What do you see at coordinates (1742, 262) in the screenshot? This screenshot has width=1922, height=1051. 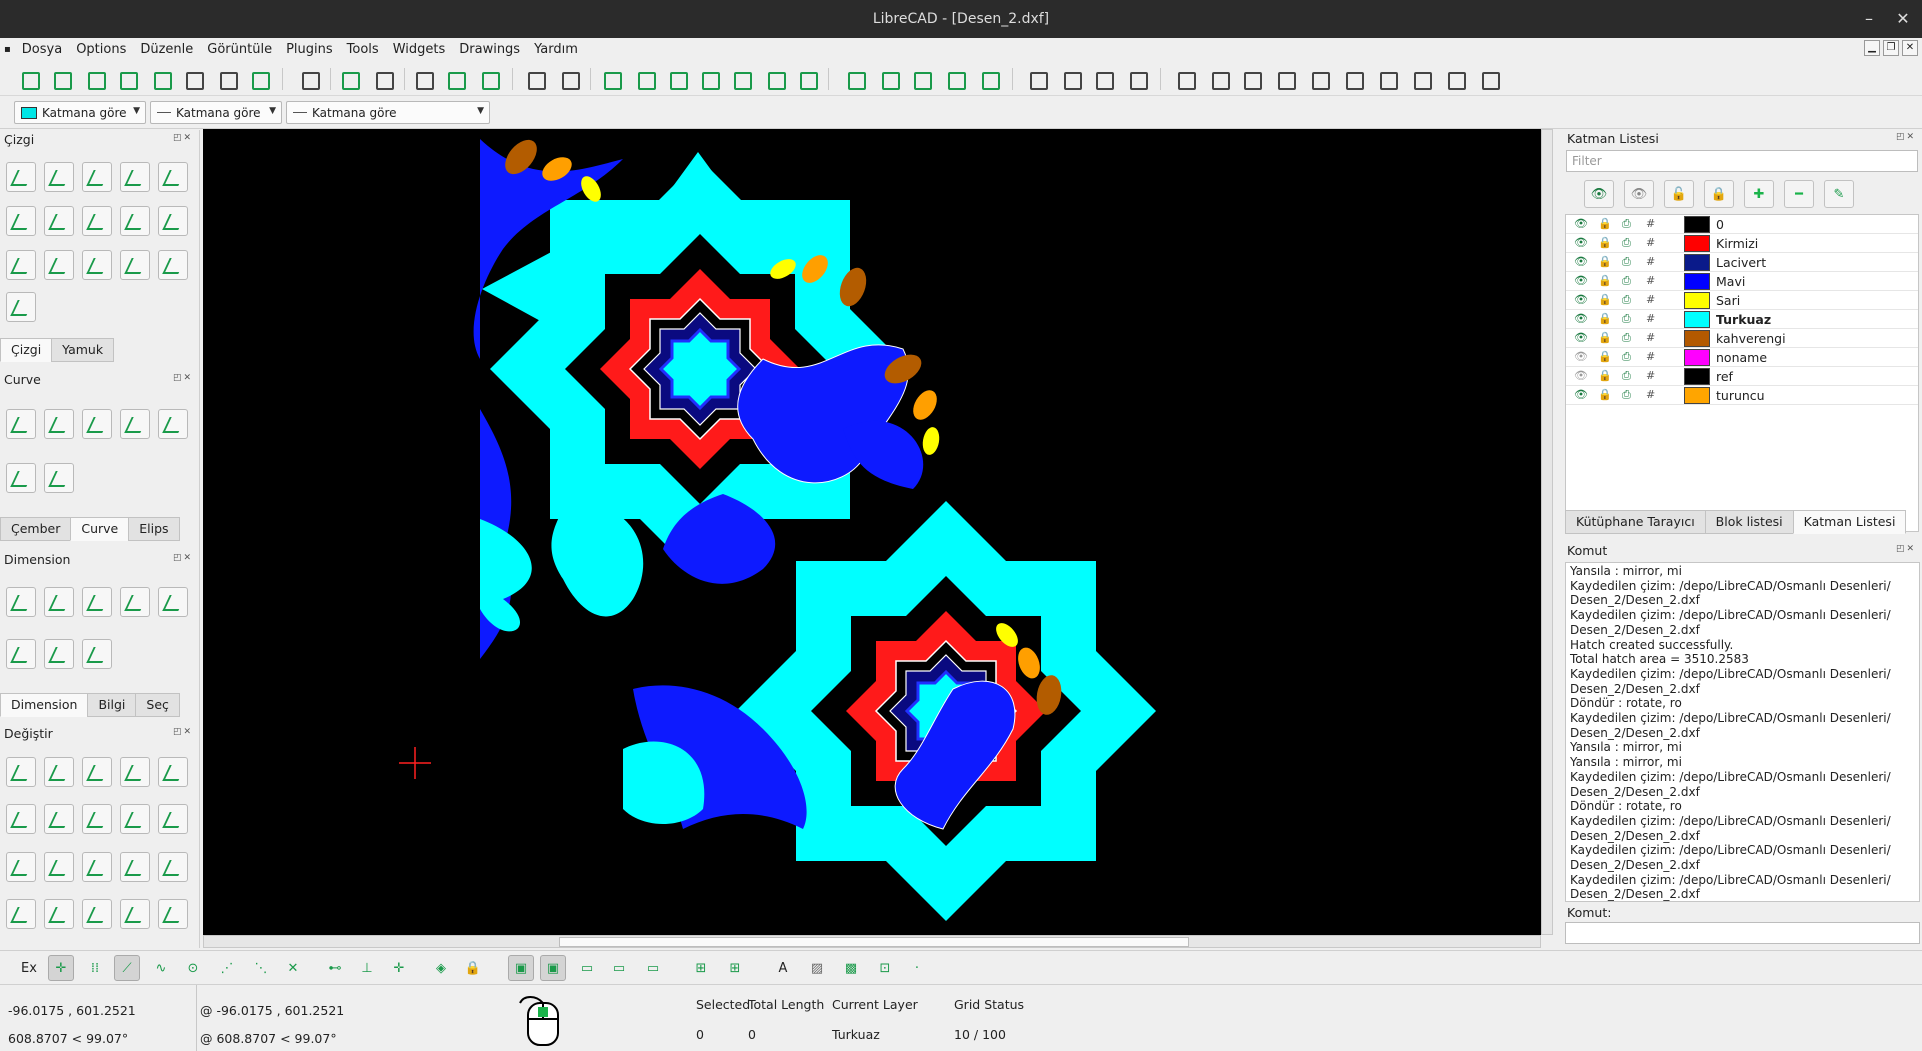 I see `layer-row: 👁 🔒 ⎙ # Lacivert` at bounding box center [1742, 262].